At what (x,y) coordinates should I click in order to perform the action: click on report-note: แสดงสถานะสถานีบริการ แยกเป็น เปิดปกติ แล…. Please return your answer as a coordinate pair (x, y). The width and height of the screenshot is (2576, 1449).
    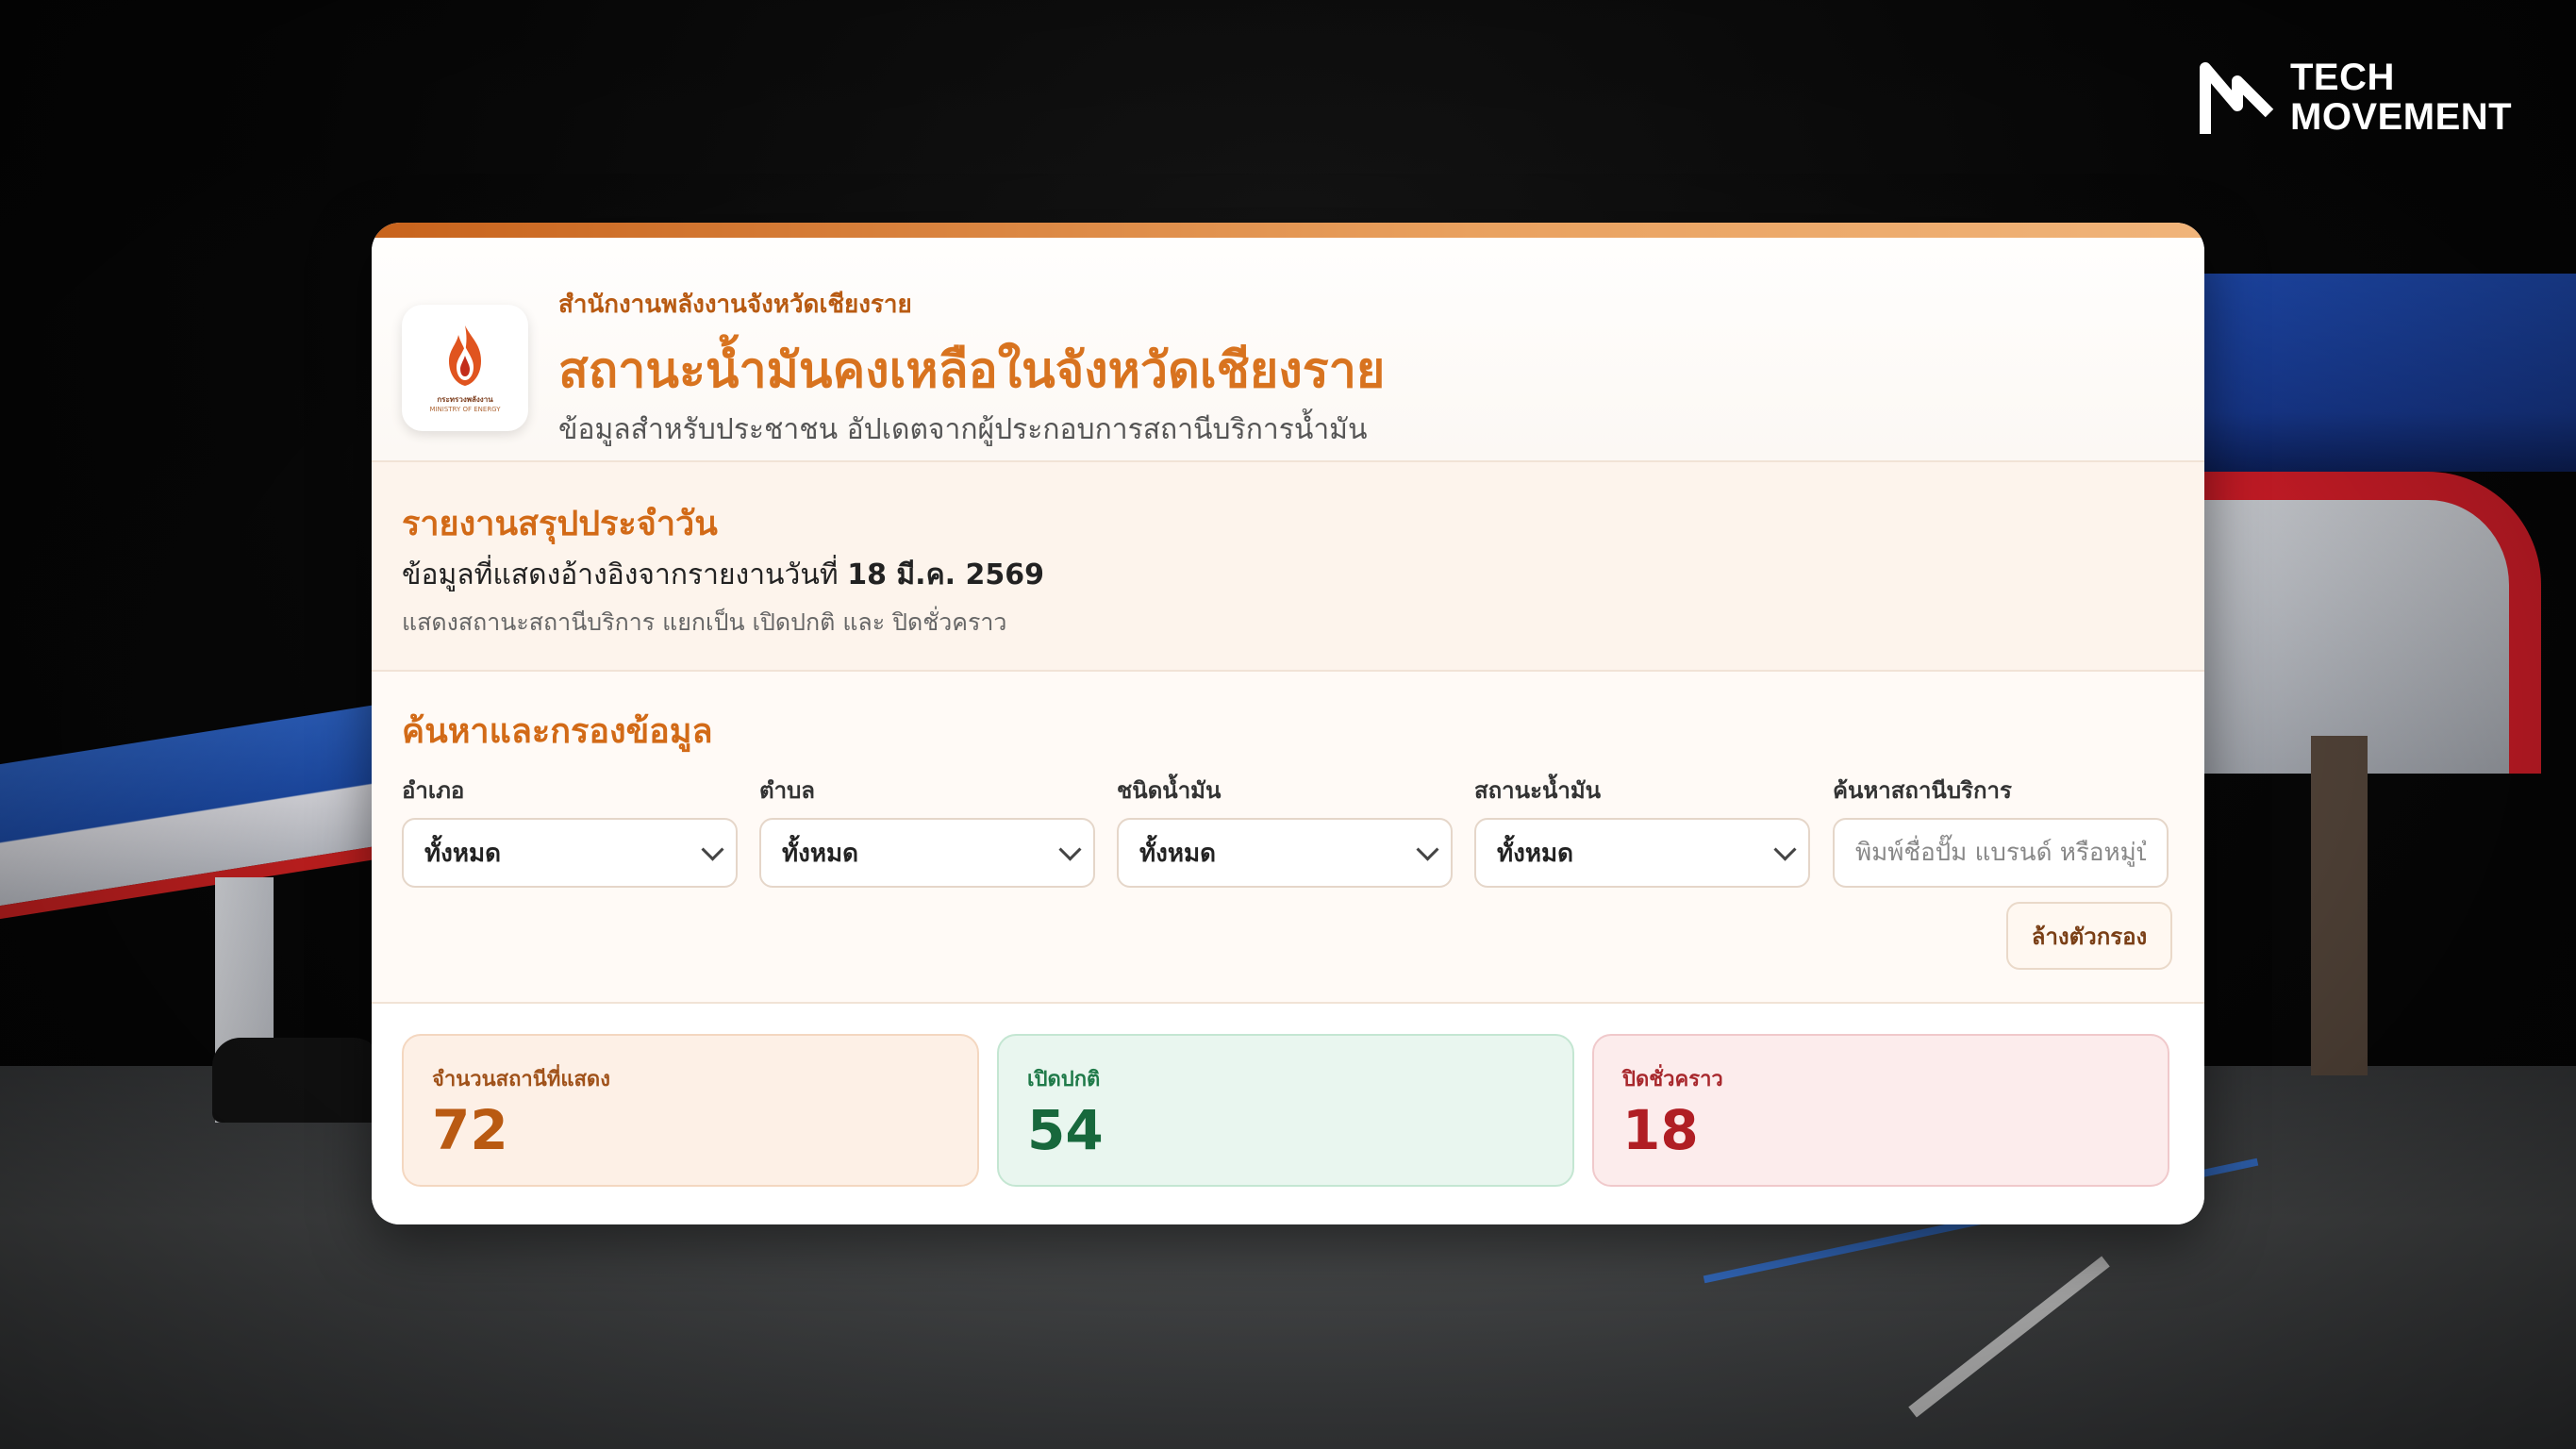
    Looking at the image, I should click on (704, 622).